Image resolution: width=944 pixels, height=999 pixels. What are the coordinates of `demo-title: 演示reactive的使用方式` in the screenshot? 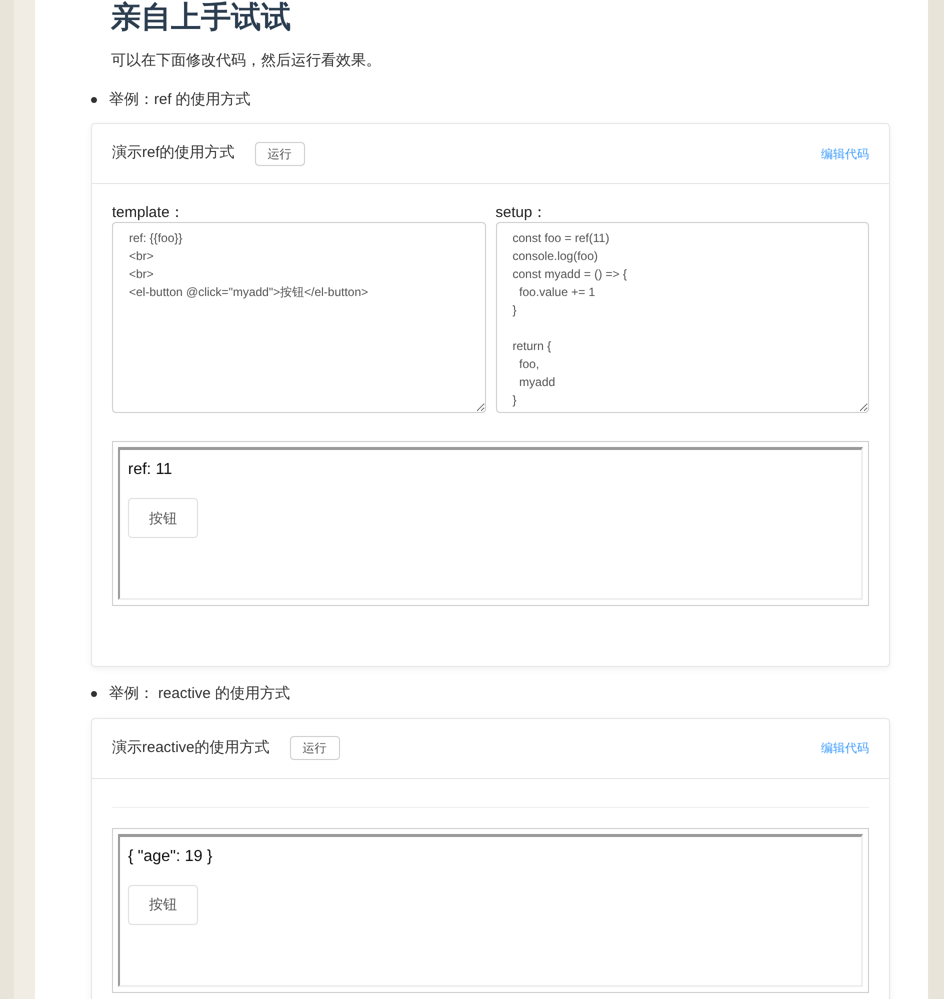 It's located at (191, 748).